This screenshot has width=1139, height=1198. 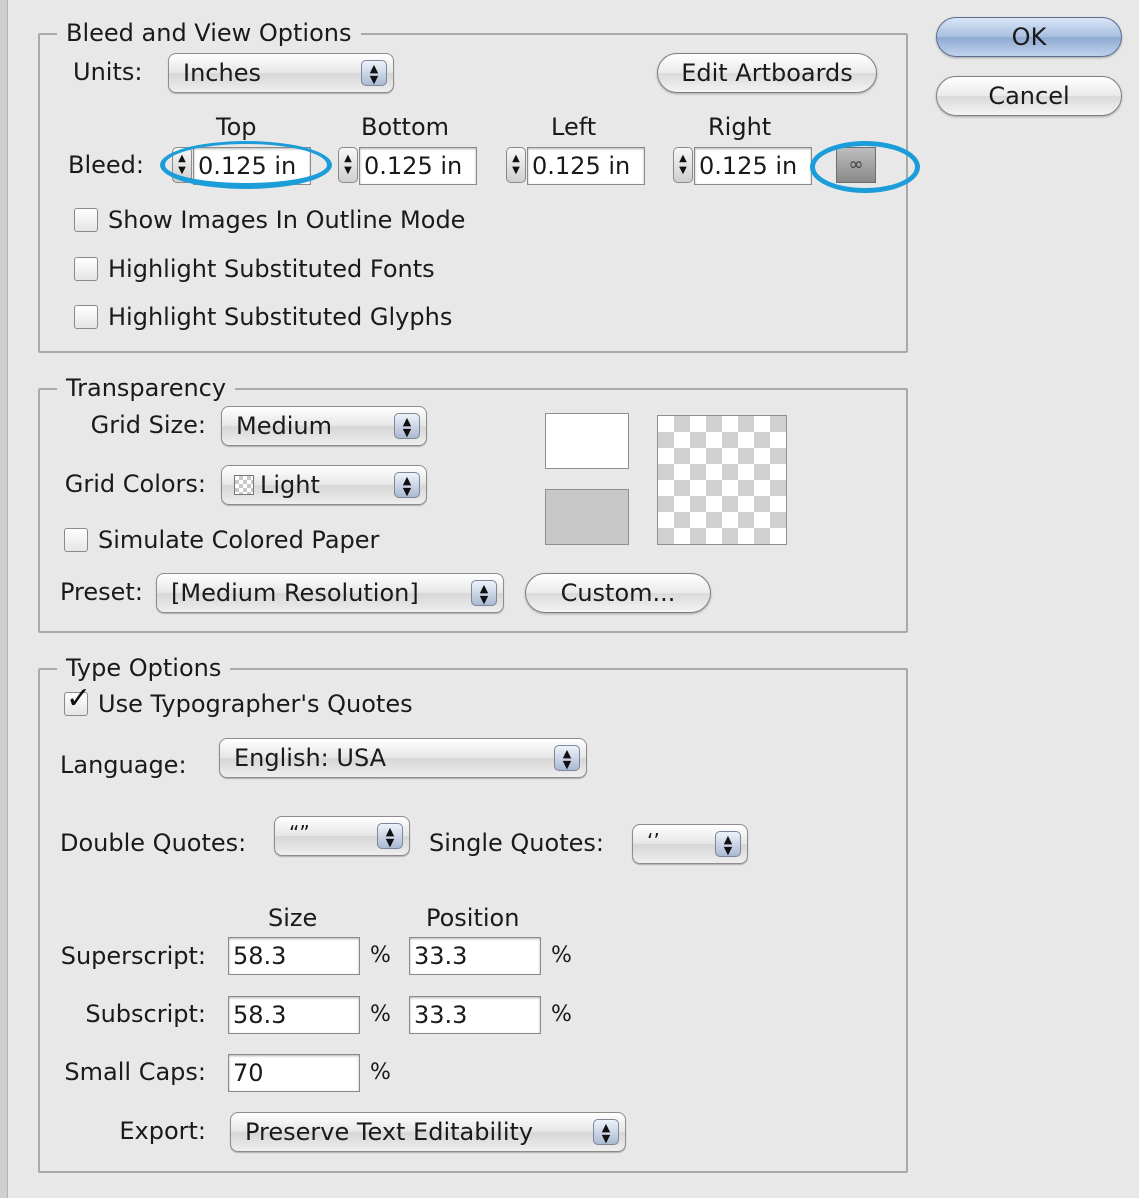 I want to click on subscript-label: Subscript:, so click(x=145, y=1014).